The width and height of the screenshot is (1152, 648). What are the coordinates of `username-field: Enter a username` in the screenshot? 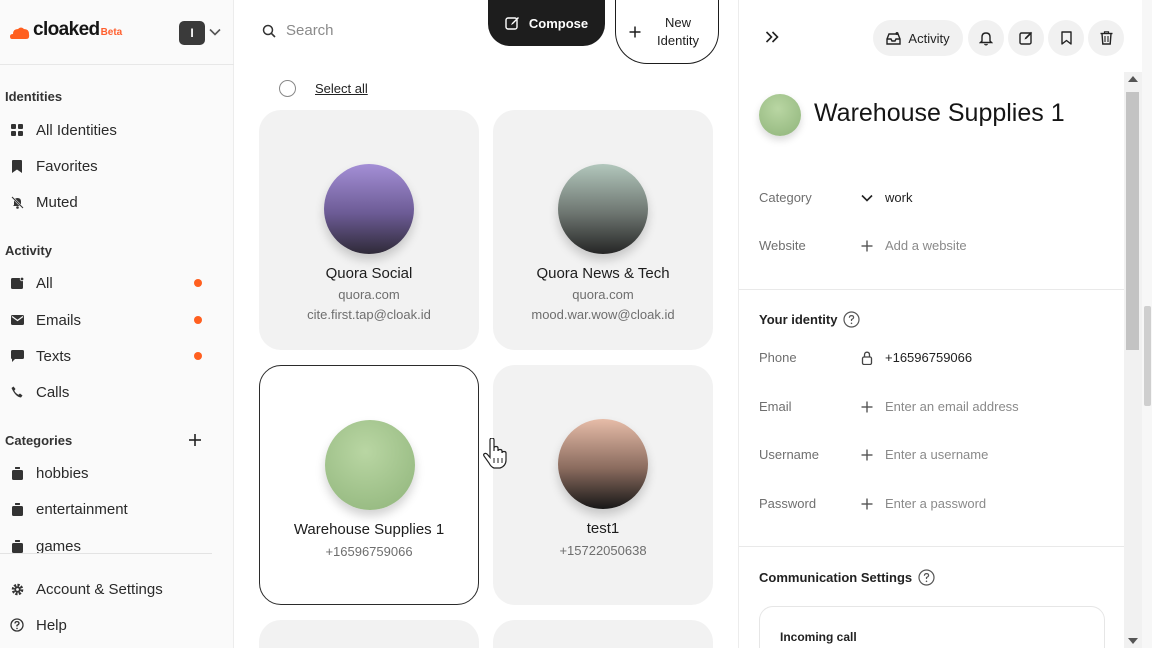 It's located at (936, 454).